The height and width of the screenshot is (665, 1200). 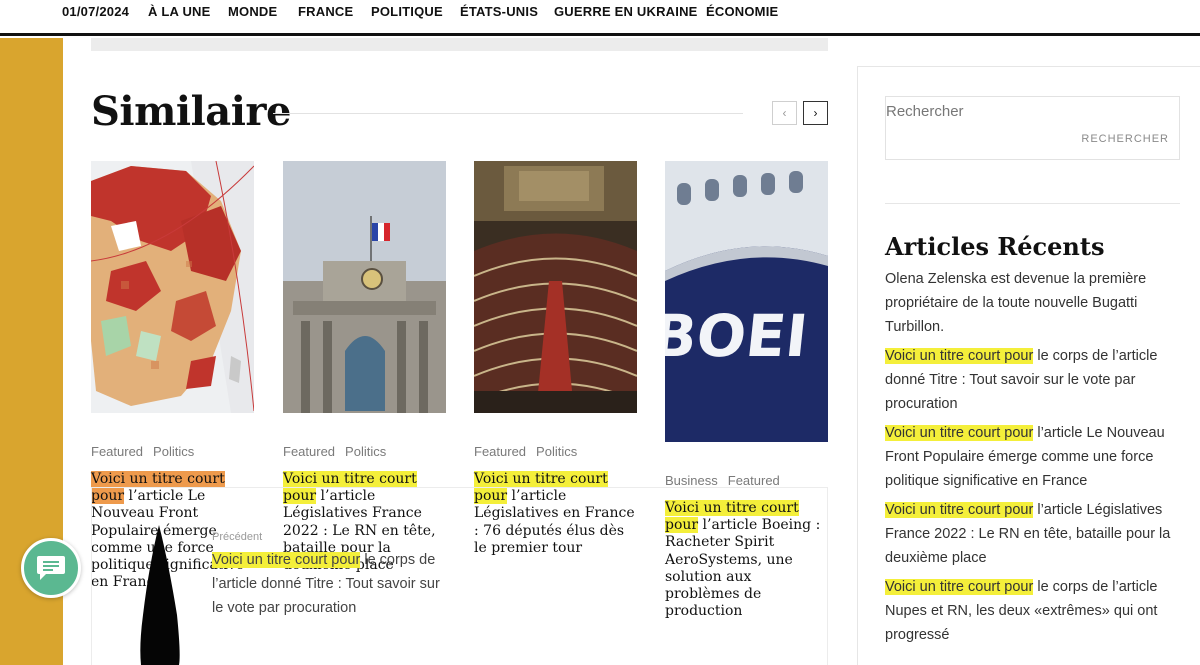 I want to click on boeing-image: BOEI, so click(x=746, y=301).